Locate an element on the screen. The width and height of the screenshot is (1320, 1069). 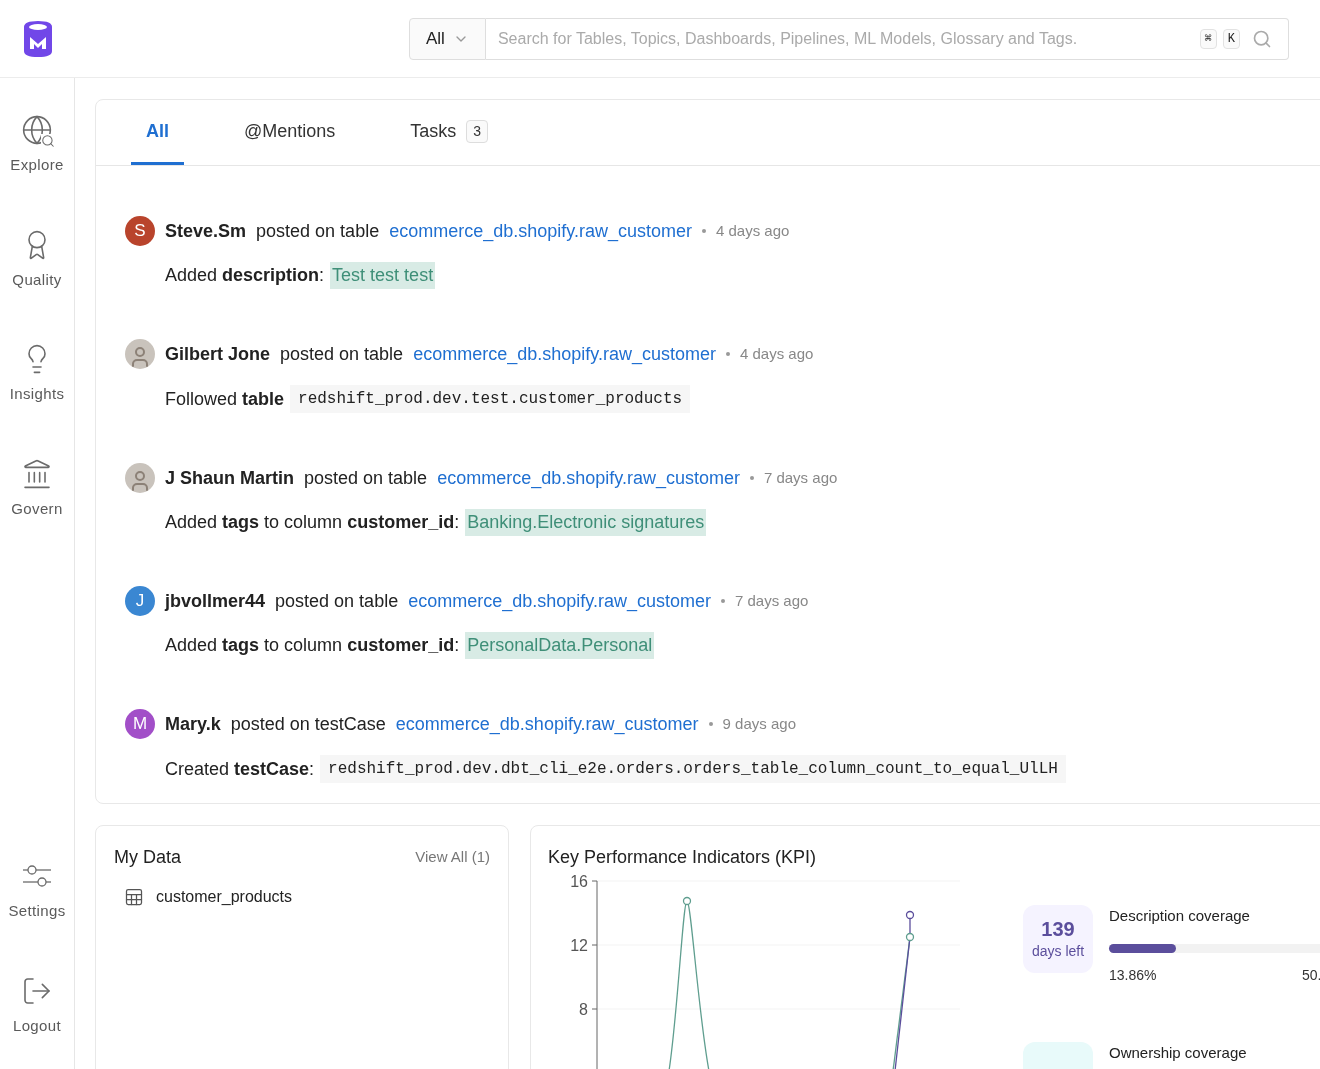
table-icon is located at coordinates (134, 897).